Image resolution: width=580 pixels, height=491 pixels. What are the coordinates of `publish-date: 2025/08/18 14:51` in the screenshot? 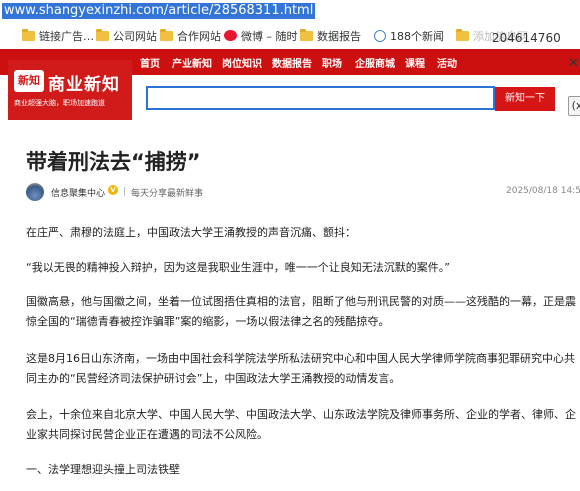 It's located at (543, 191).